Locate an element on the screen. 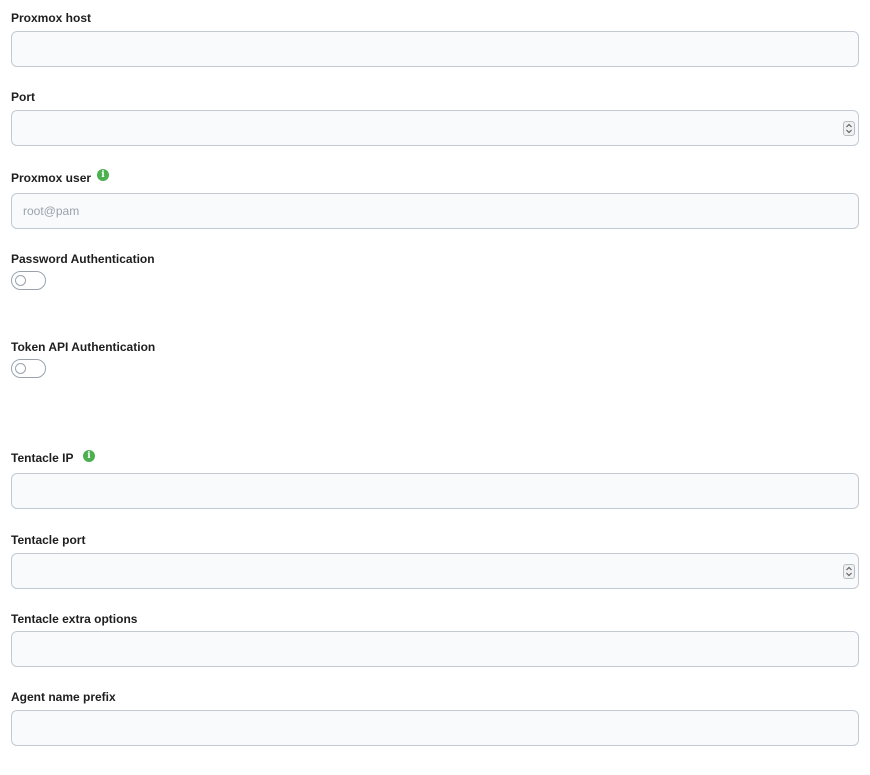 This screenshot has width=870, height=775. agent-name-prefix-input is located at coordinates (435, 728).